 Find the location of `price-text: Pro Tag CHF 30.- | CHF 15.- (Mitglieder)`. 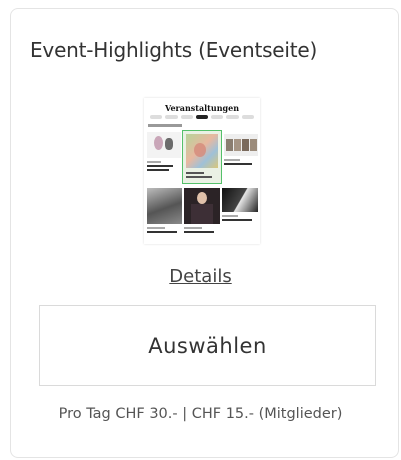

price-text: Pro Tag CHF 30.- | CHF 15.- (Mitglieder) is located at coordinates (200, 414).